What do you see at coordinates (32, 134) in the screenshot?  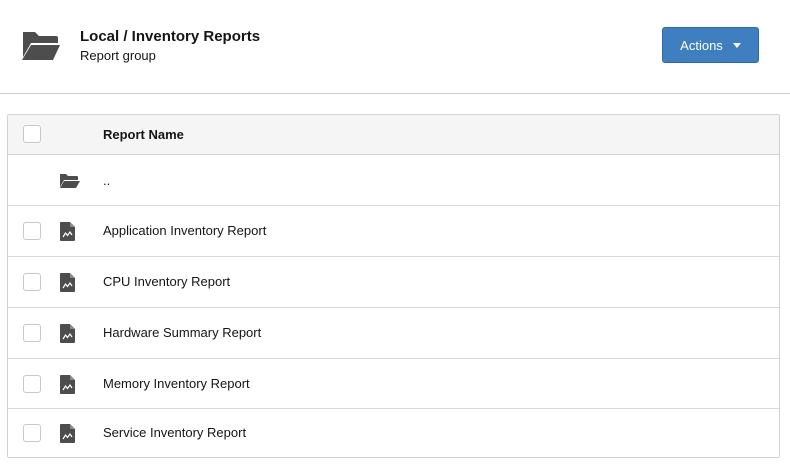 I see `select-all-checkbox` at bounding box center [32, 134].